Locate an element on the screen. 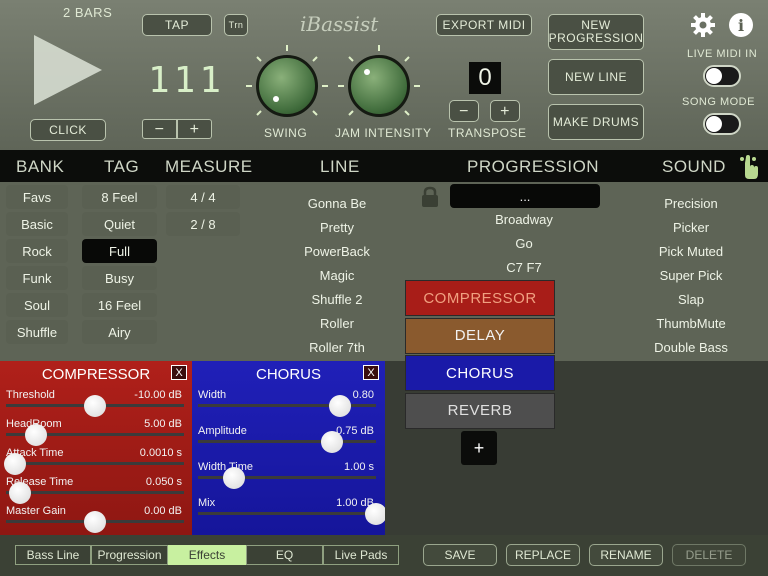 Image resolution: width=768 pixels, height=576 pixels. chorus-param-name: Mix is located at coordinates (207, 503).